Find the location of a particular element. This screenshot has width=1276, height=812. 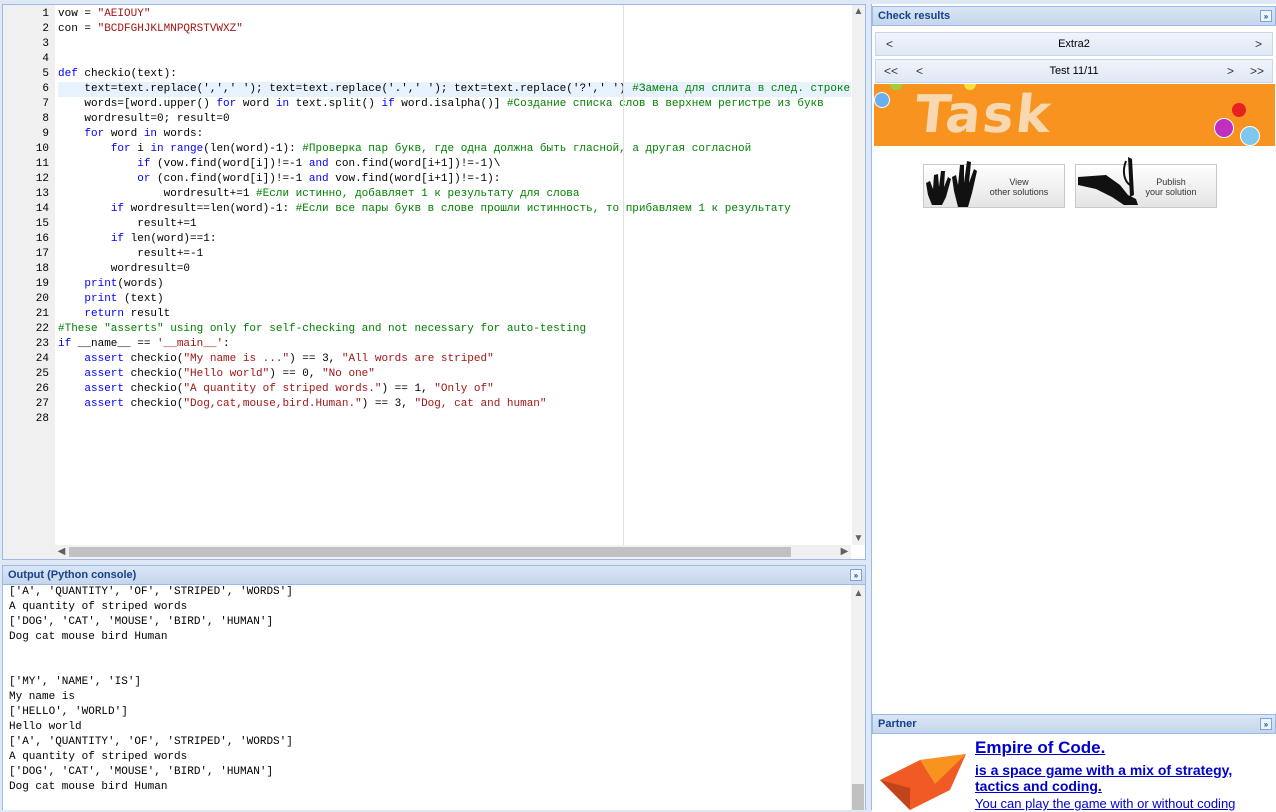

line-number: 22 is located at coordinates (42, 329).